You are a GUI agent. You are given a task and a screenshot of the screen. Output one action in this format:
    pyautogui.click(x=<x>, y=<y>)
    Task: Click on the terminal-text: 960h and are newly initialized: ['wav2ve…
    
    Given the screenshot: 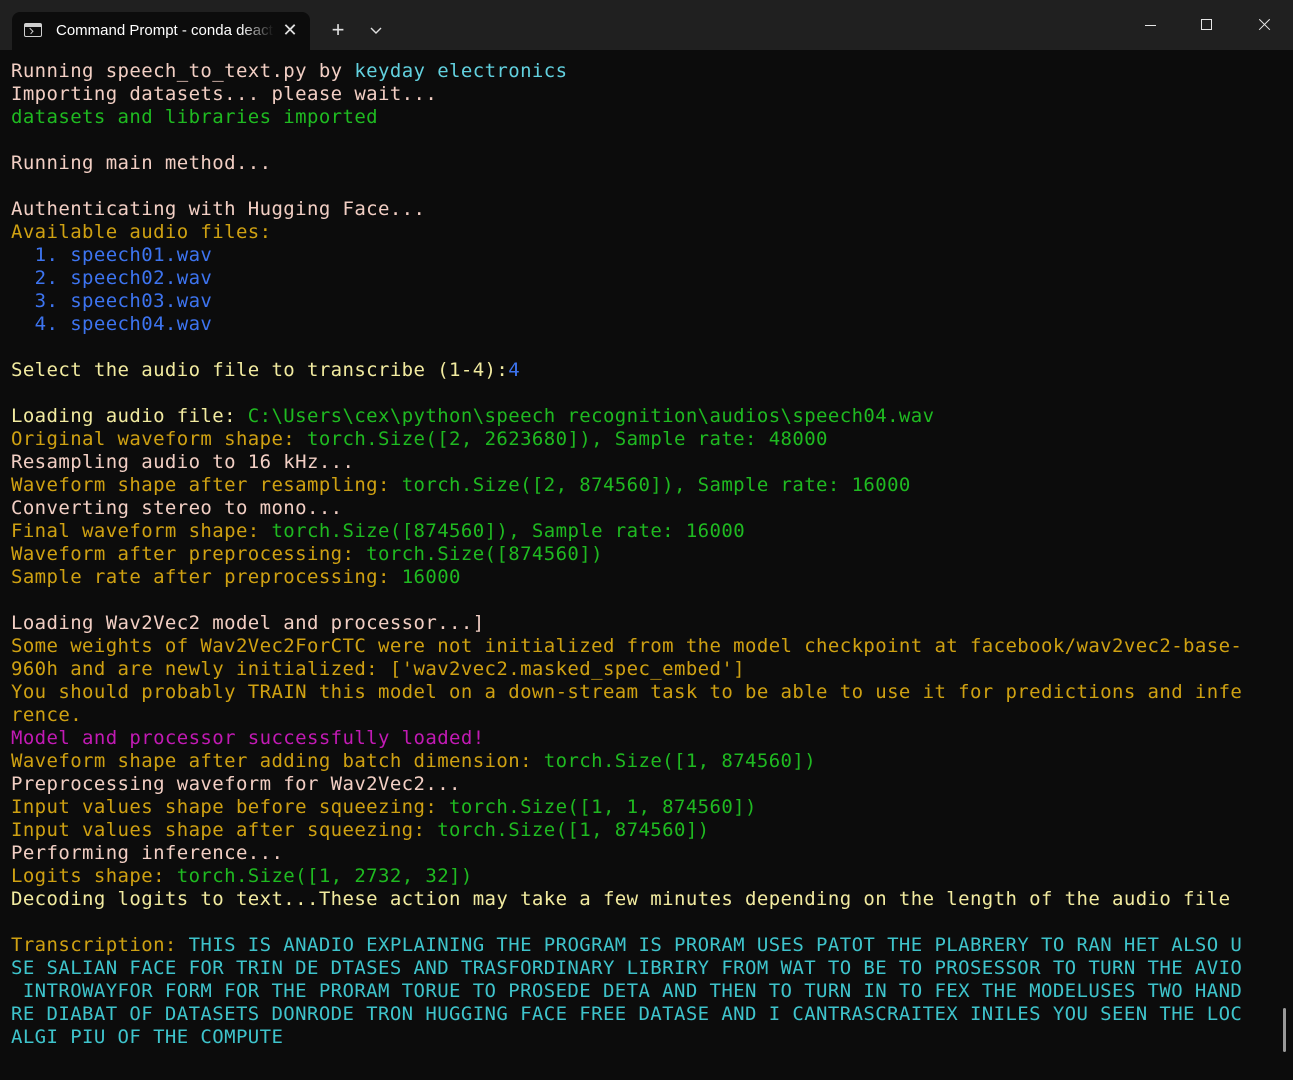 What is the action you would take?
    pyautogui.click(x=378, y=669)
    